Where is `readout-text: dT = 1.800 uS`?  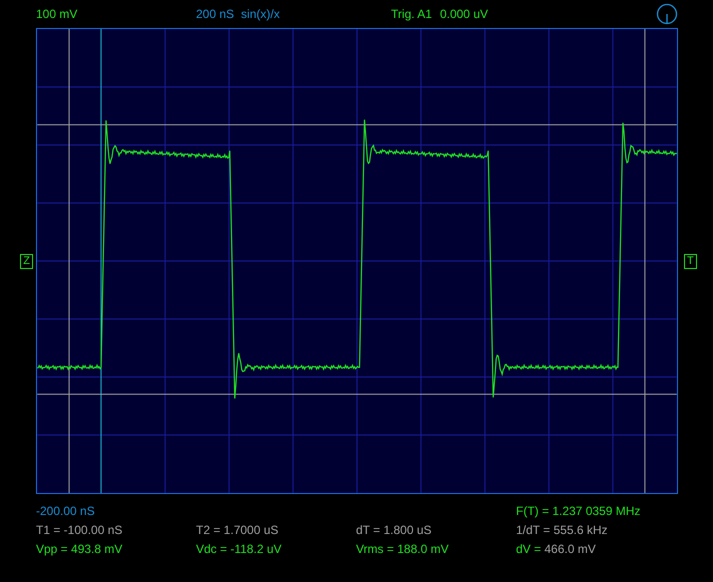 readout-text: dT = 1.800 uS is located at coordinates (394, 529).